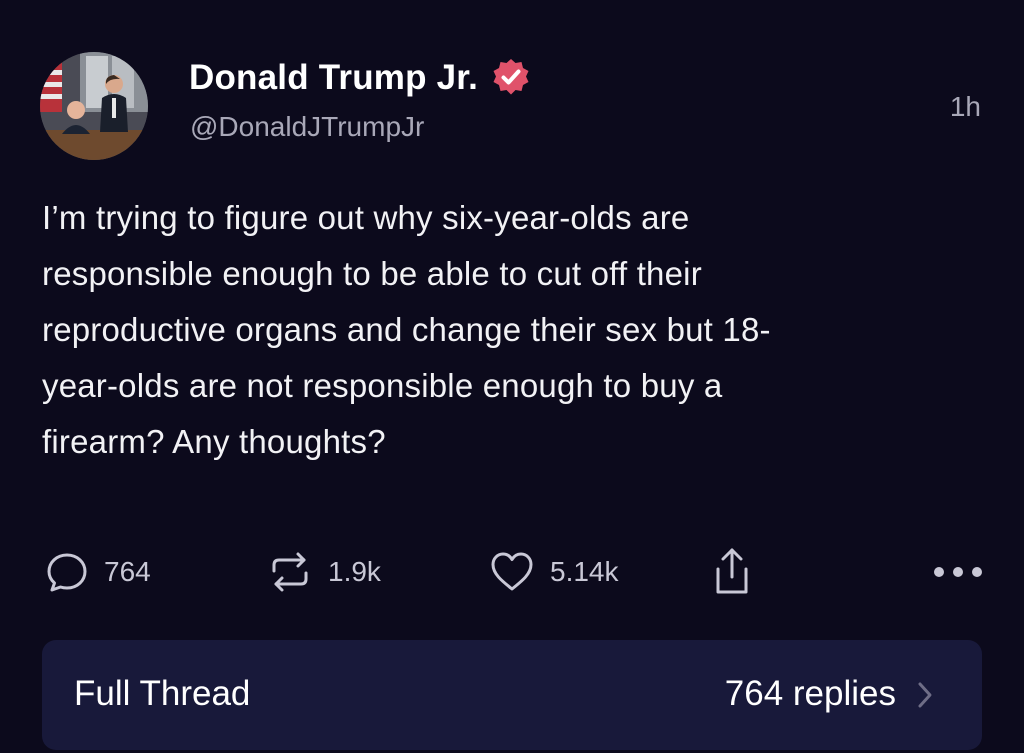 This screenshot has height=753, width=1024. What do you see at coordinates (810, 693) in the screenshot?
I see `thread-replies-count: 764 replies` at bounding box center [810, 693].